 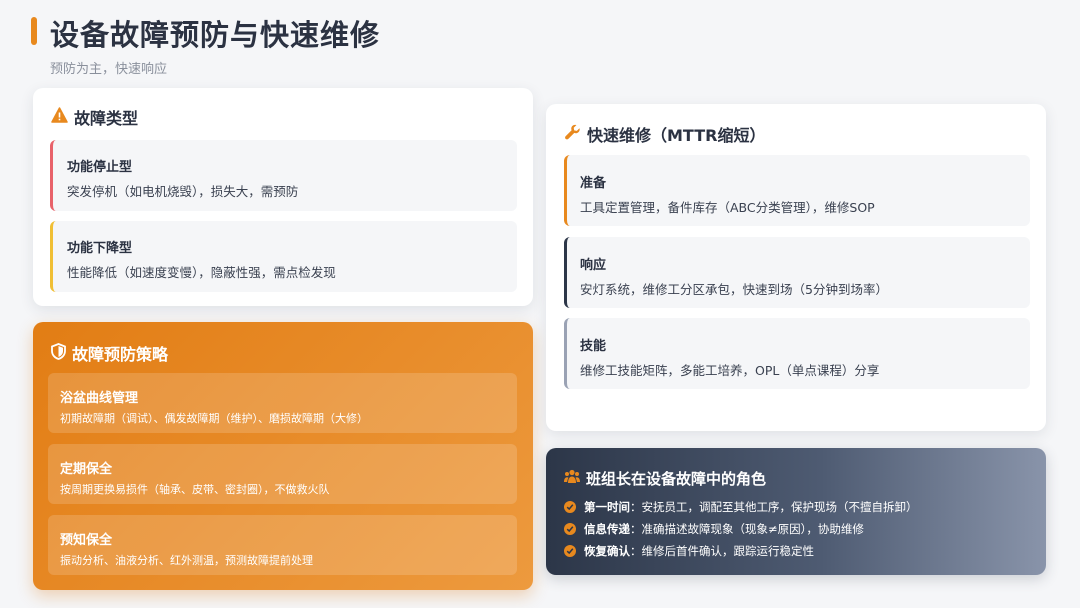 I want to click on fault-type-title: 功能停止型, so click(x=100, y=167).